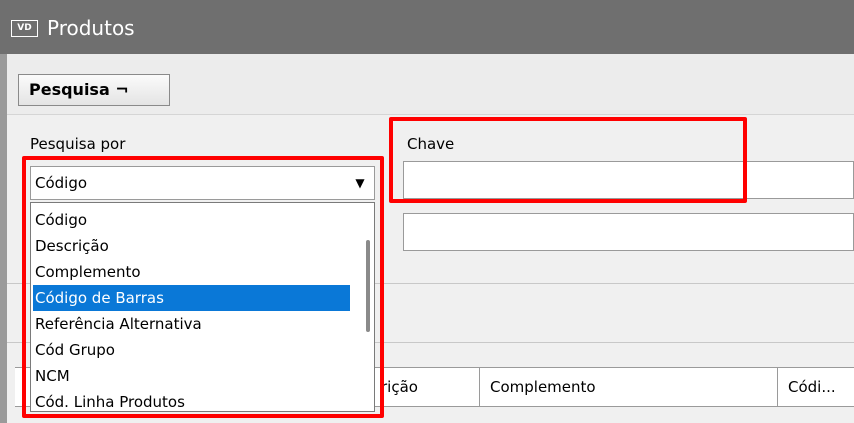 The height and width of the screenshot is (423, 854). I want to click on search-by-selected-value: Código, so click(61, 183).